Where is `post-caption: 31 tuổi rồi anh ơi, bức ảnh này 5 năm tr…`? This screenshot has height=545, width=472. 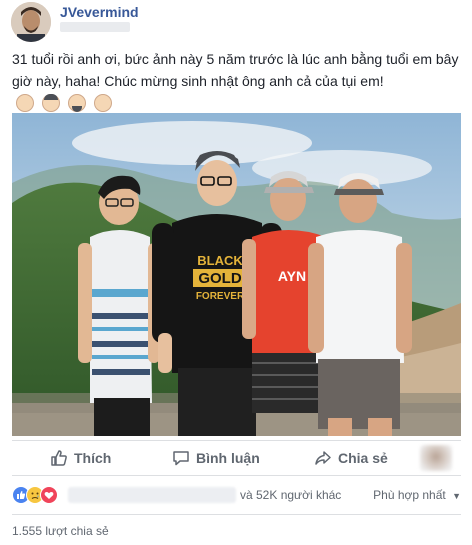
post-caption: 31 tuổi rồi anh ơi, bức ảnh này 5 năm tr… is located at coordinates (238, 81).